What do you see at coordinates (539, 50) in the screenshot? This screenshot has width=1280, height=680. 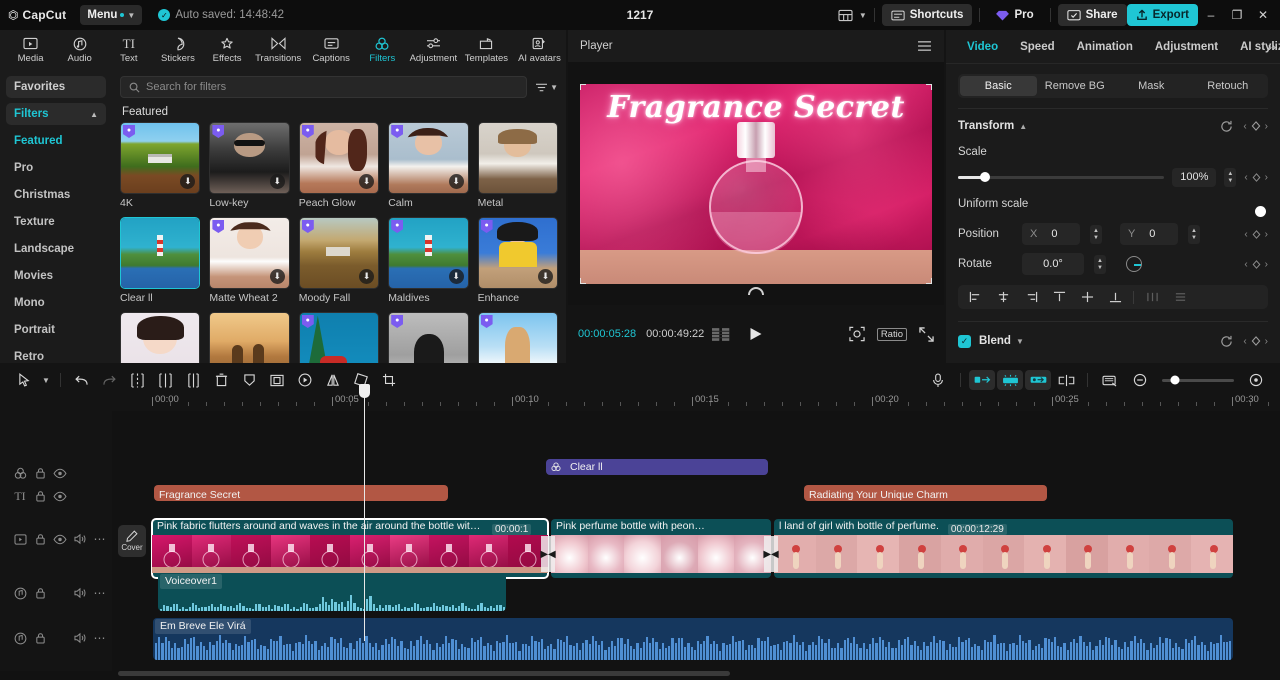 I see `tab-ai-avatars: AI avatars` at bounding box center [539, 50].